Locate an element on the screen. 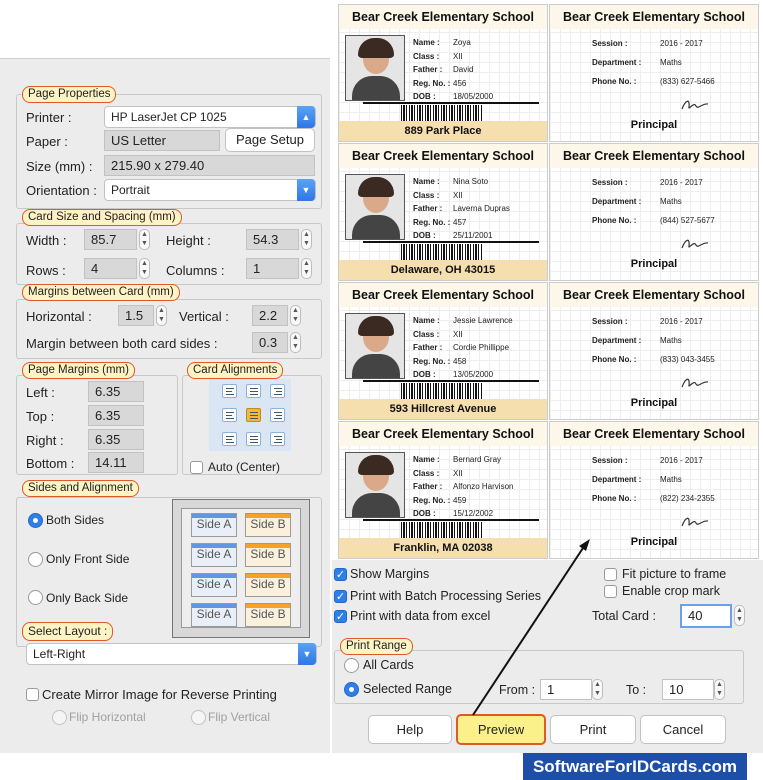 The image size is (763, 780). align-top-right-button is located at coordinates (277, 391).